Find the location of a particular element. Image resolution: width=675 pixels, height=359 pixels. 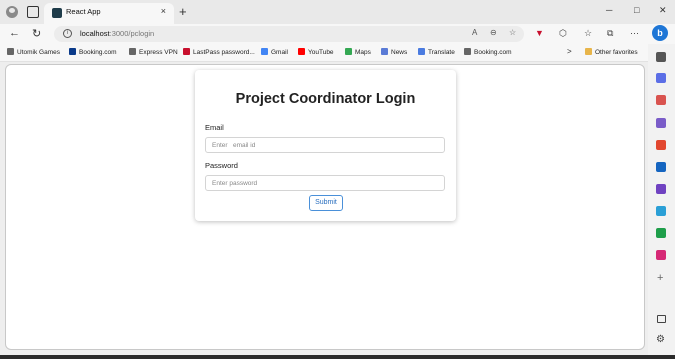

url-text: localhost:3000/pclogin is located at coordinates (117, 33).